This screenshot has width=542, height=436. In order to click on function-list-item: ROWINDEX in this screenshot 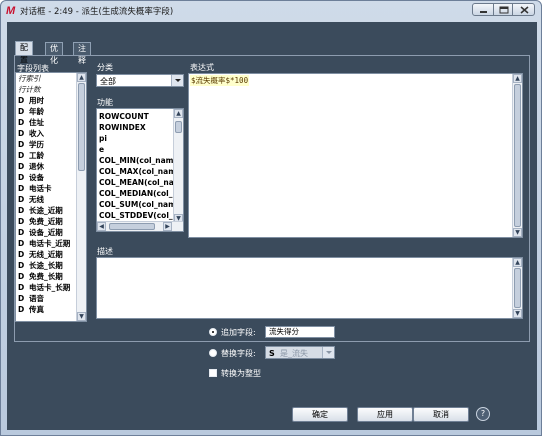, I will do `click(135, 127)`.